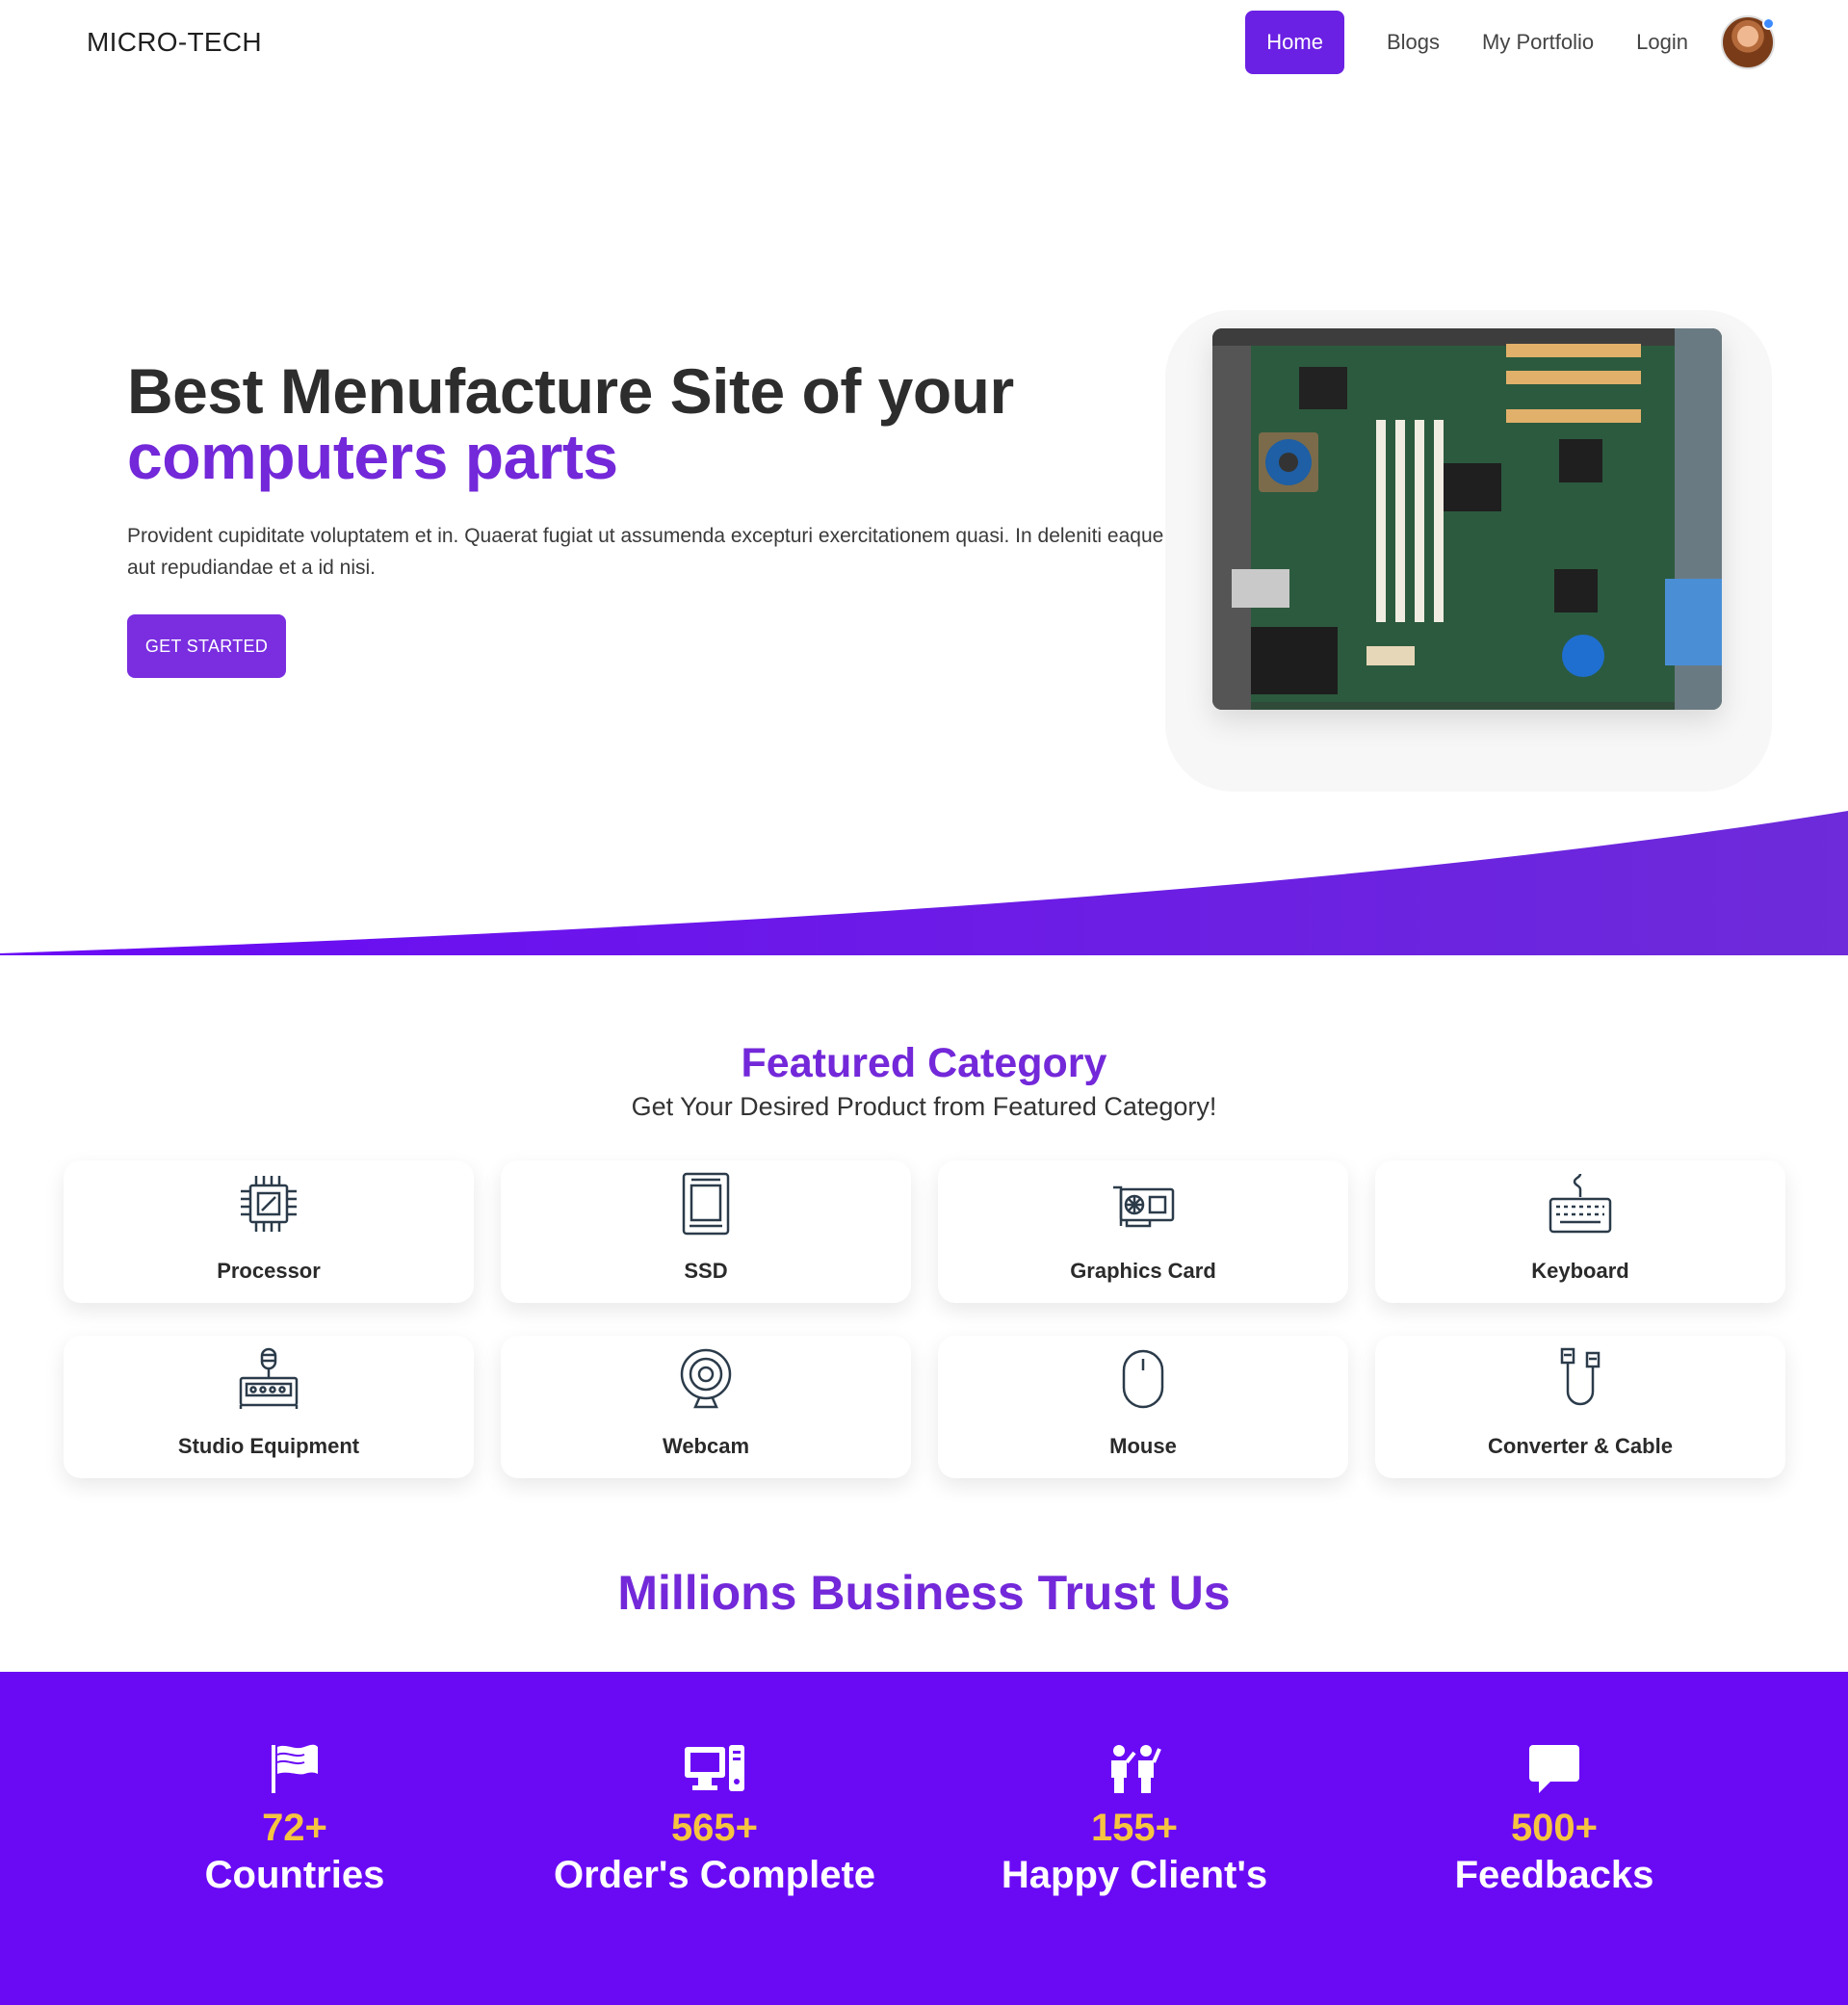  I want to click on brand-logo: MICRO-TECH, so click(174, 42).